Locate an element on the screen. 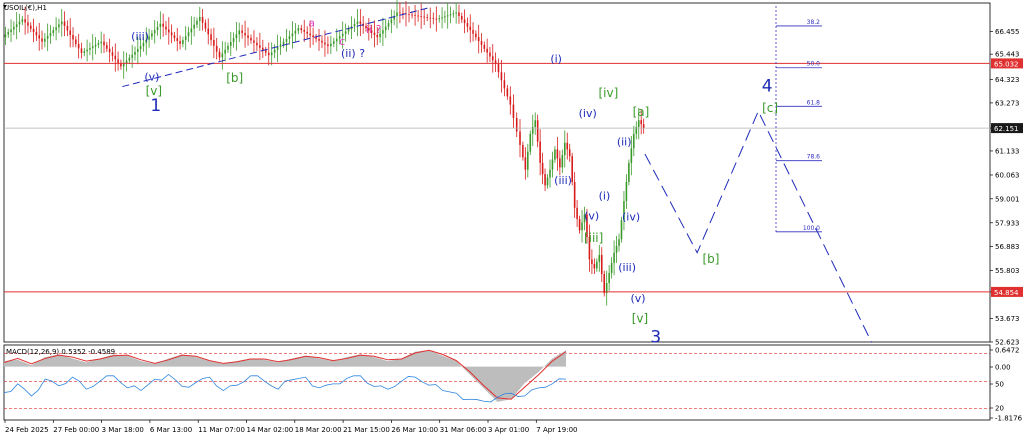  y-tick-label: 60.063 is located at coordinates (1007, 175).